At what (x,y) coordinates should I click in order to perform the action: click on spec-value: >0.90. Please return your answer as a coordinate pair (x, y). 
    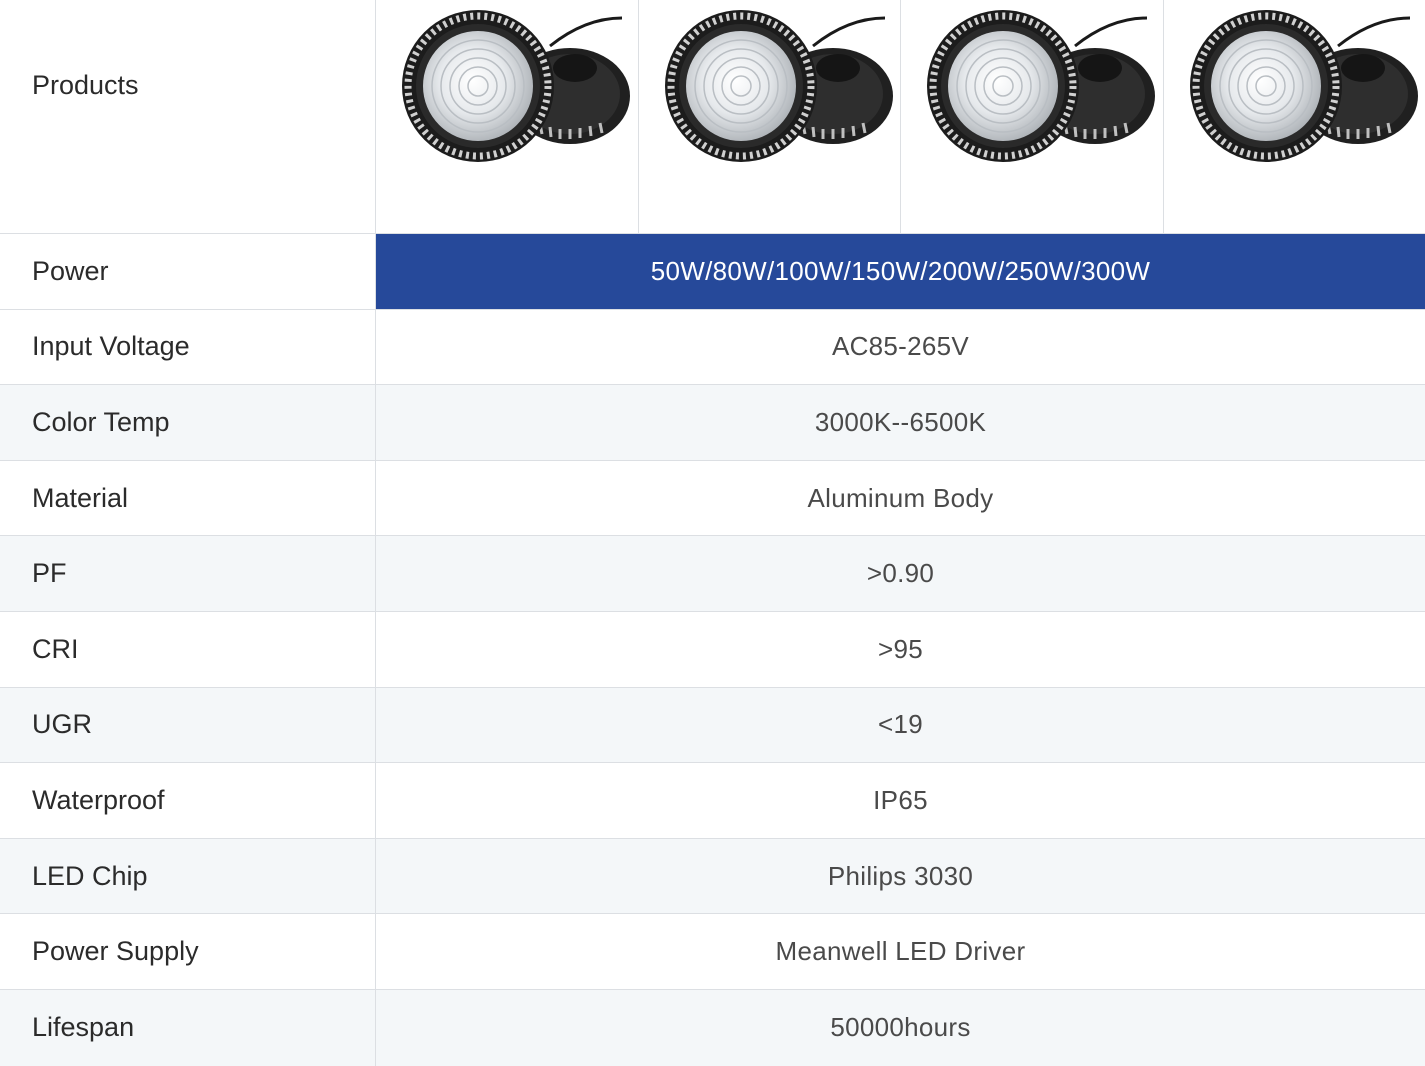
    Looking at the image, I should click on (900, 573).